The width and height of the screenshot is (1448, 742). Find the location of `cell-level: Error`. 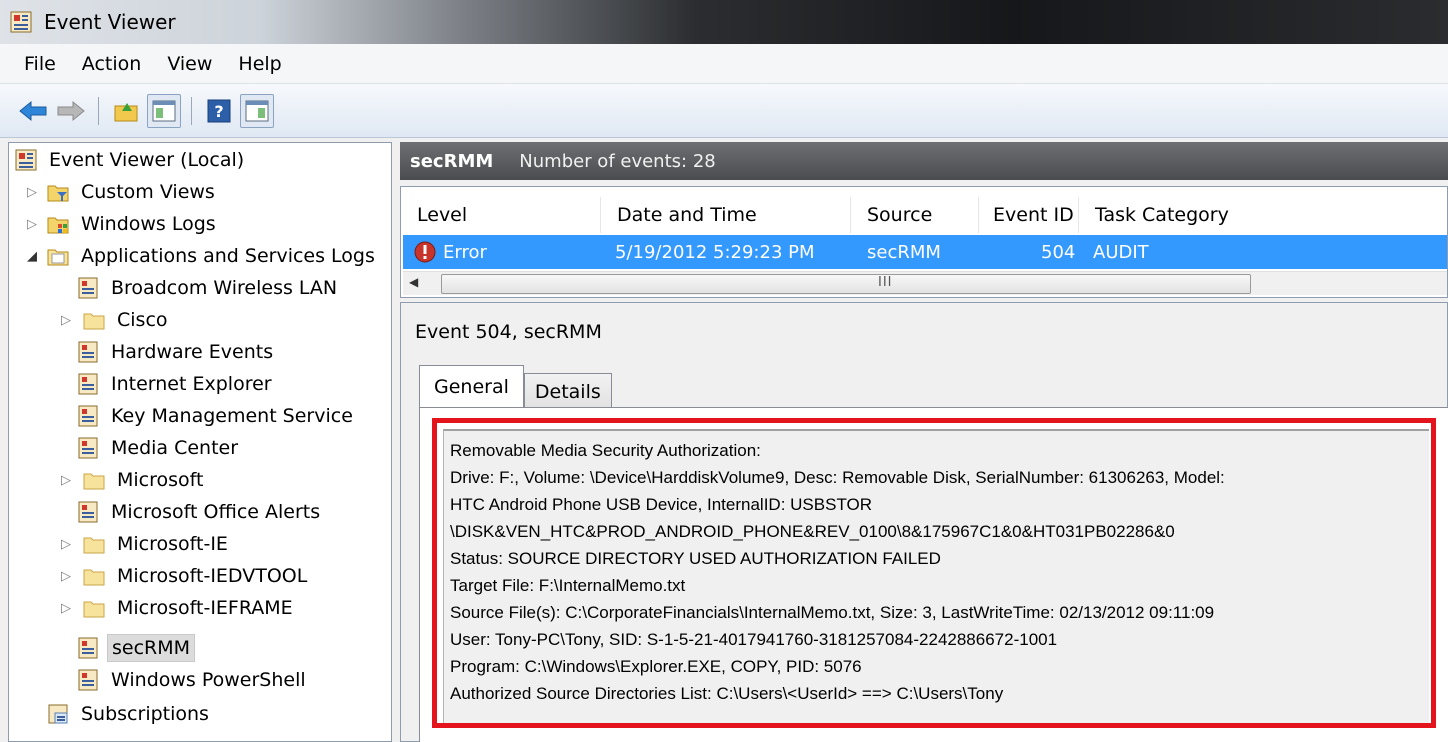

cell-level: Error is located at coordinates (465, 252).